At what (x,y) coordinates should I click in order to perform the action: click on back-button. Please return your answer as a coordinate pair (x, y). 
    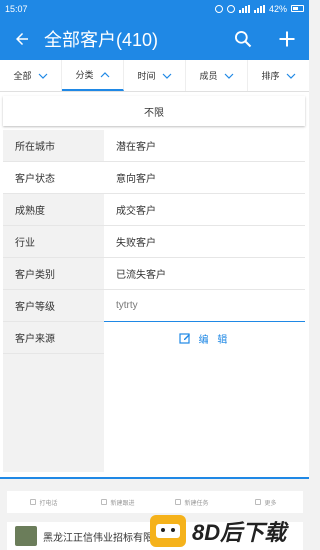
    Looking at the image, I should click on (22, 38).